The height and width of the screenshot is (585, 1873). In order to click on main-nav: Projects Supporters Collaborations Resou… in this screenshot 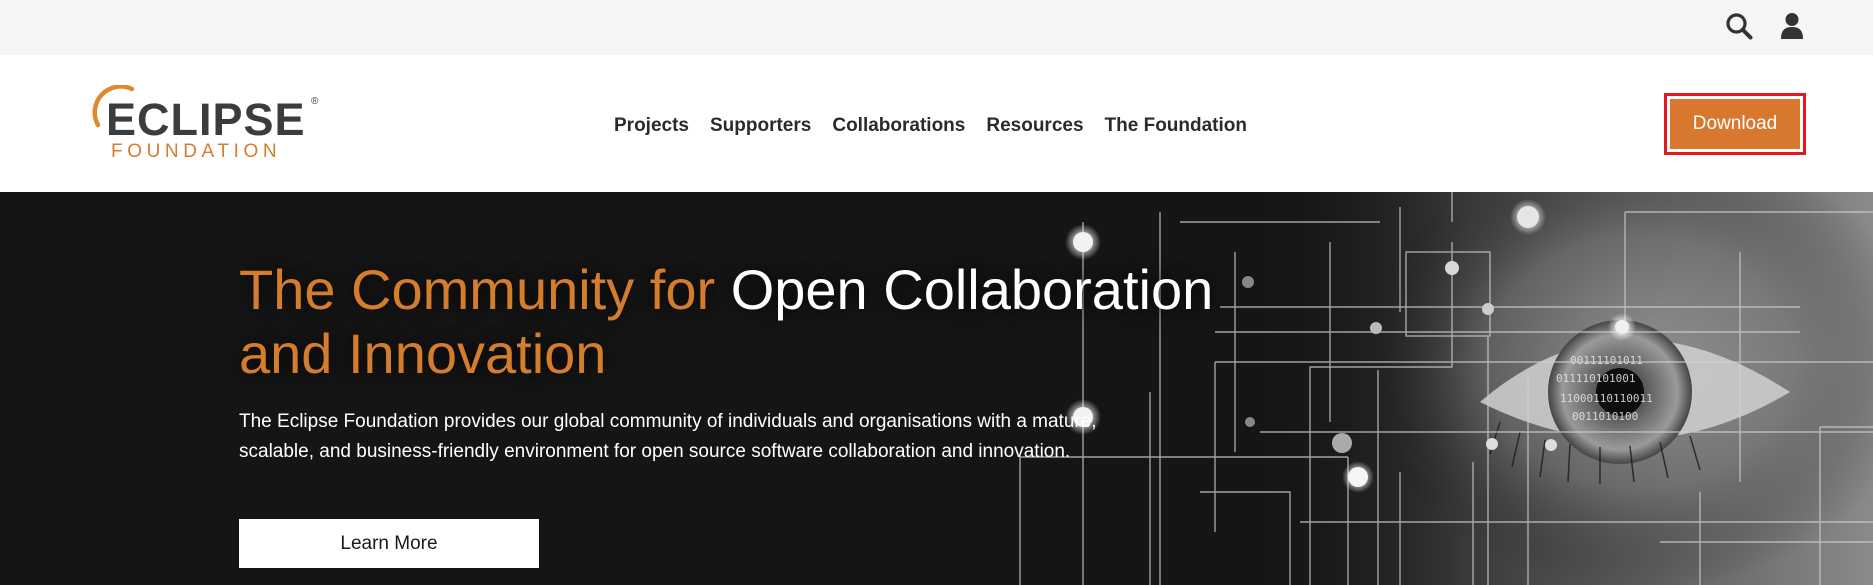, I will do `click(941, 126)`.